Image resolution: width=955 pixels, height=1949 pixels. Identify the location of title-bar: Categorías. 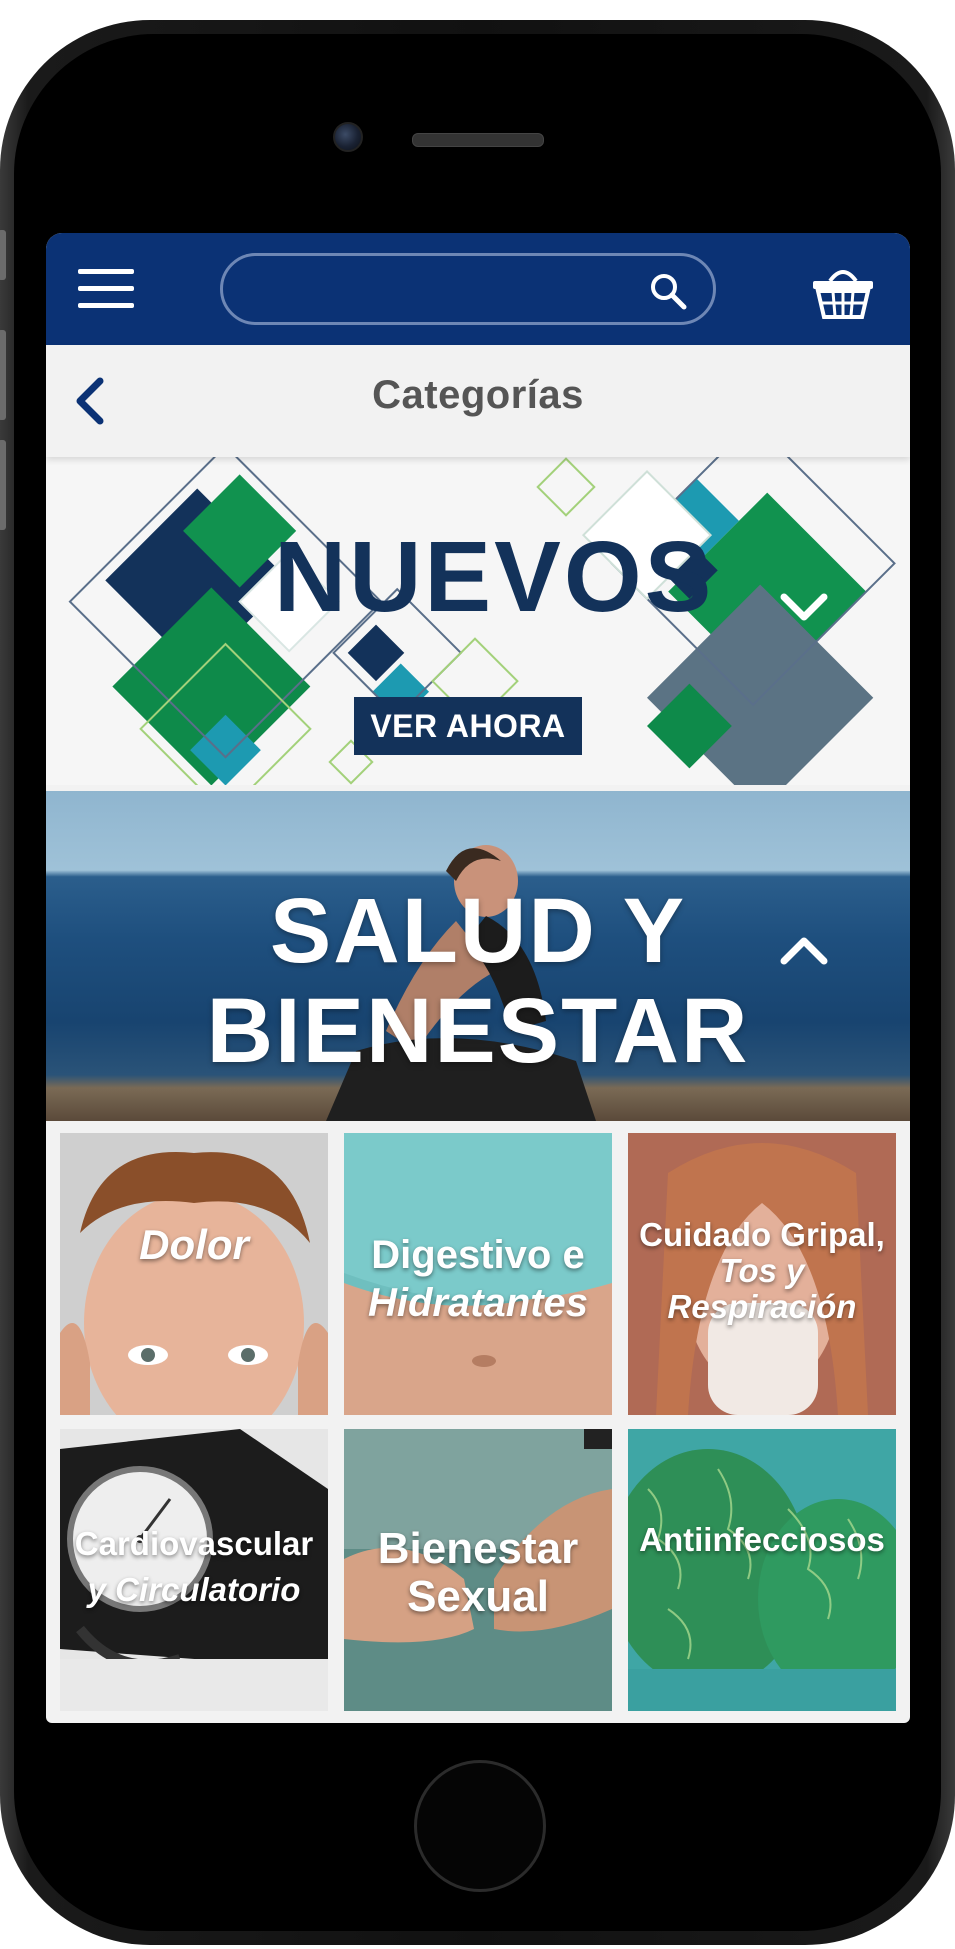
(478, 401).